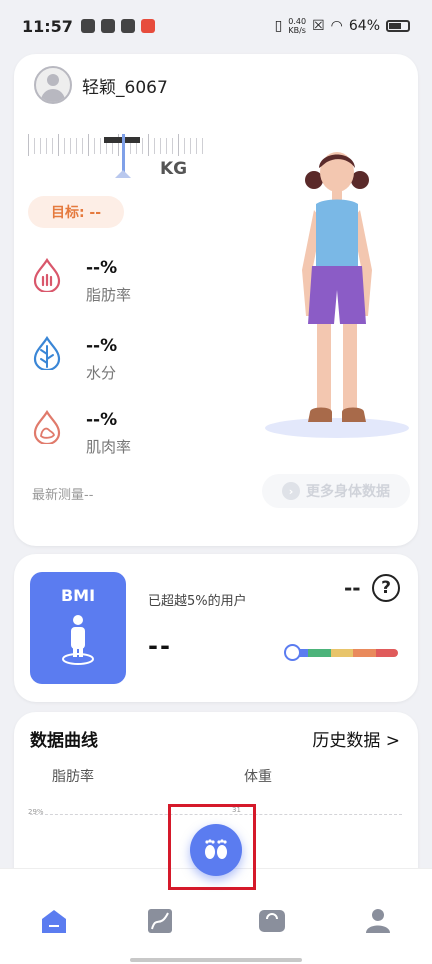  What do you see at coordinates (78, 595) in the screenshot?
I see `bmi-title: BMI` at bounding box center [78, 595].